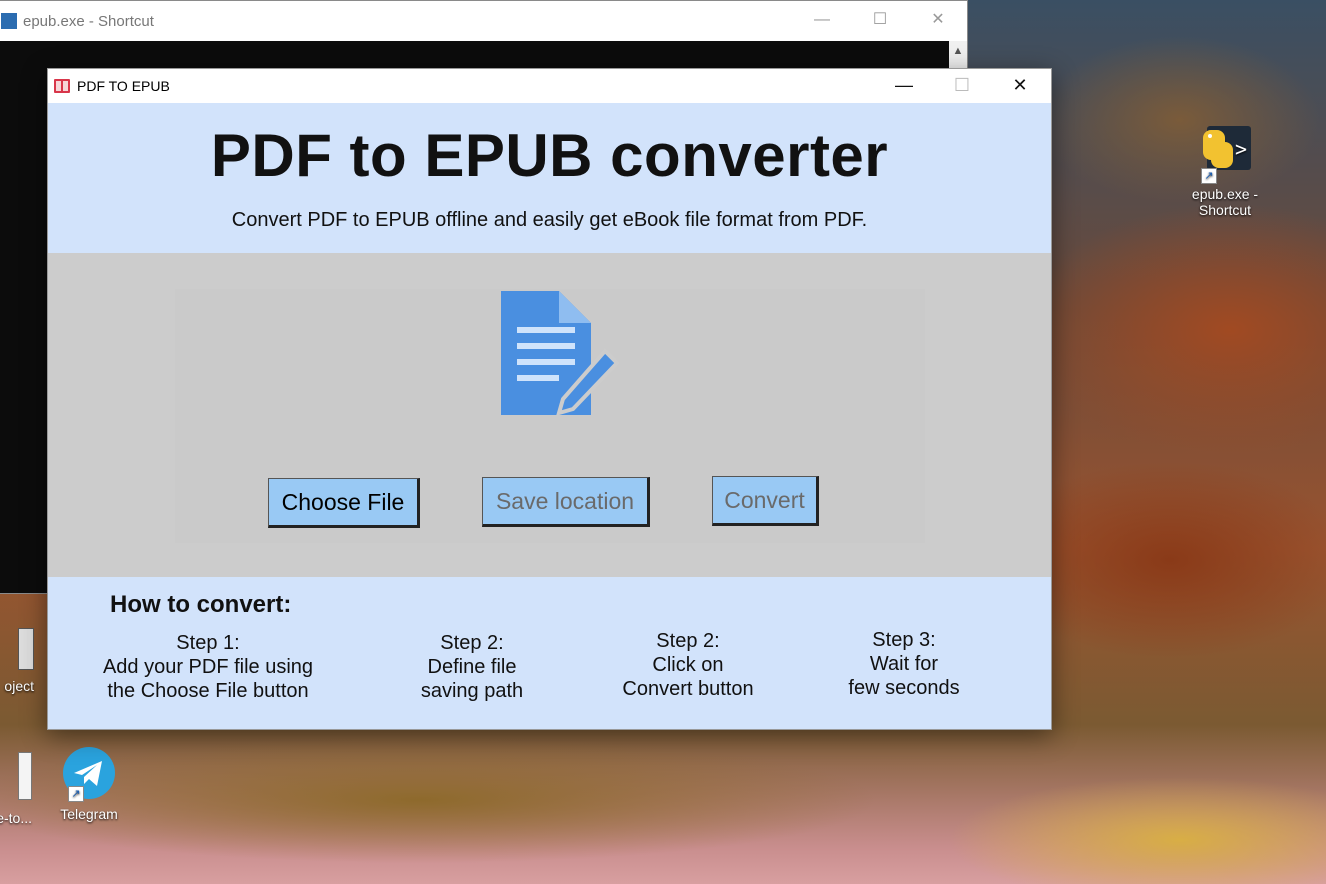 This screenshot has height=884, width=1326. I want to click on python-console-icon: > ↗, so click(1225, 153).